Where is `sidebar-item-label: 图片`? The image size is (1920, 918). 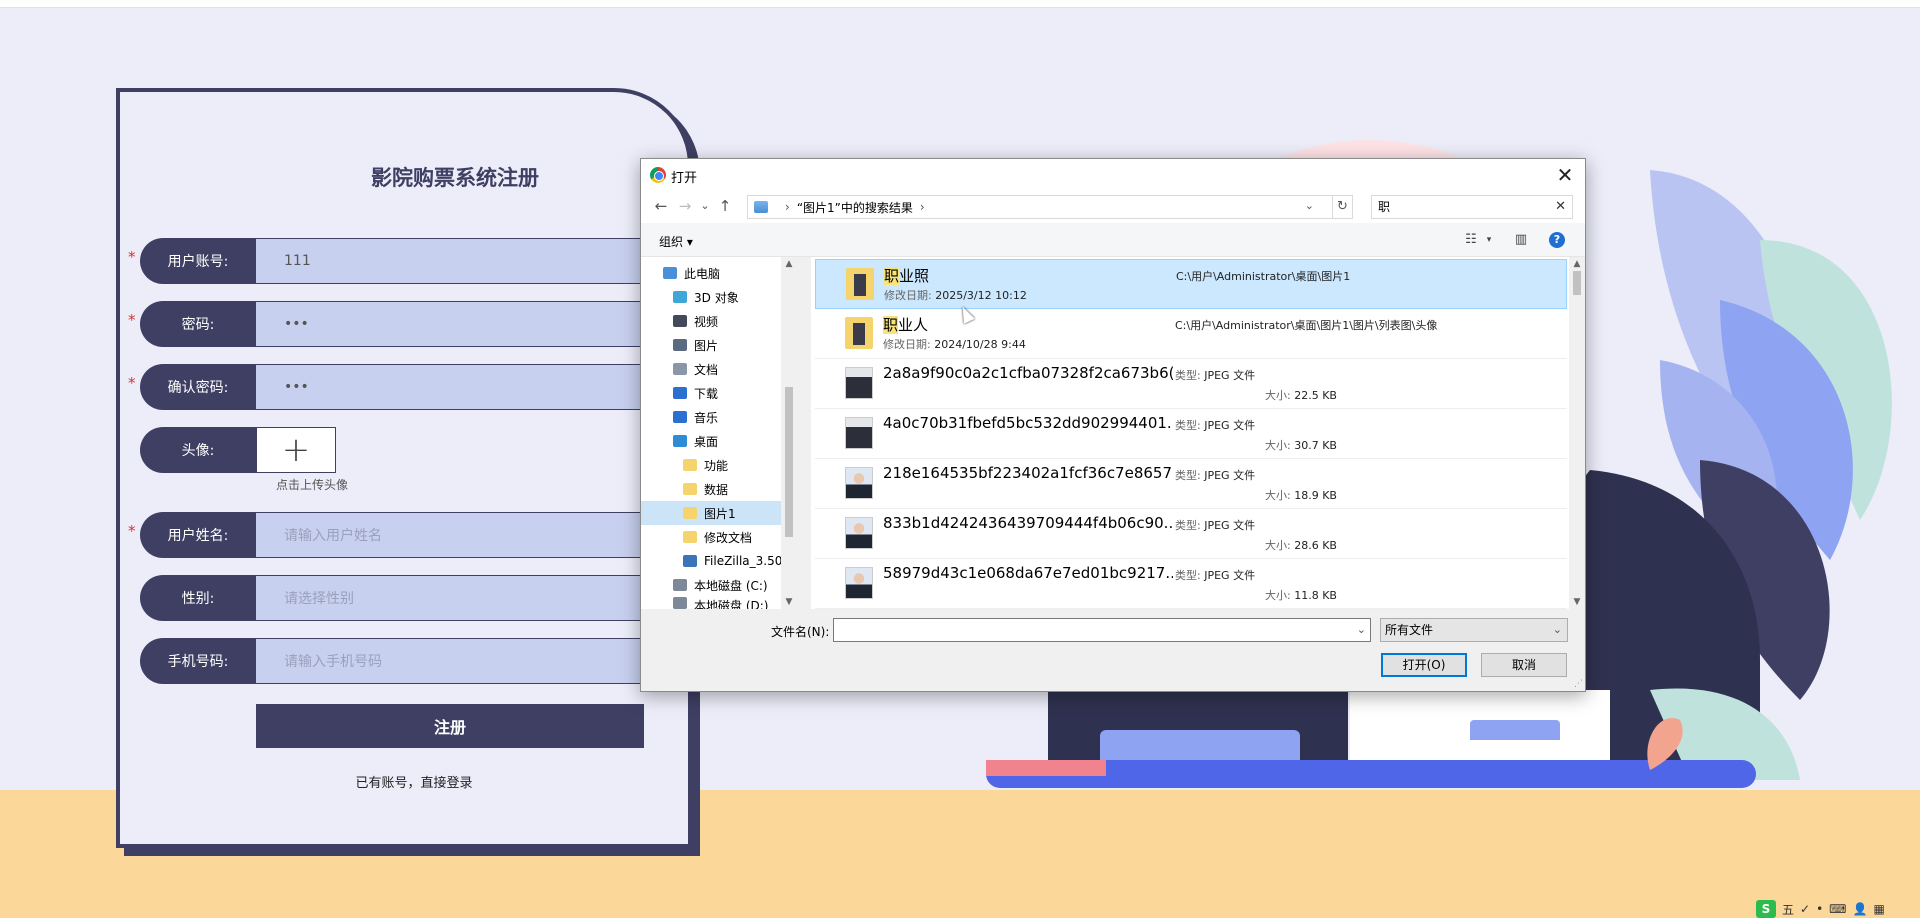
sidebar-item-label: 图片 is located at coordinates (706, 345).